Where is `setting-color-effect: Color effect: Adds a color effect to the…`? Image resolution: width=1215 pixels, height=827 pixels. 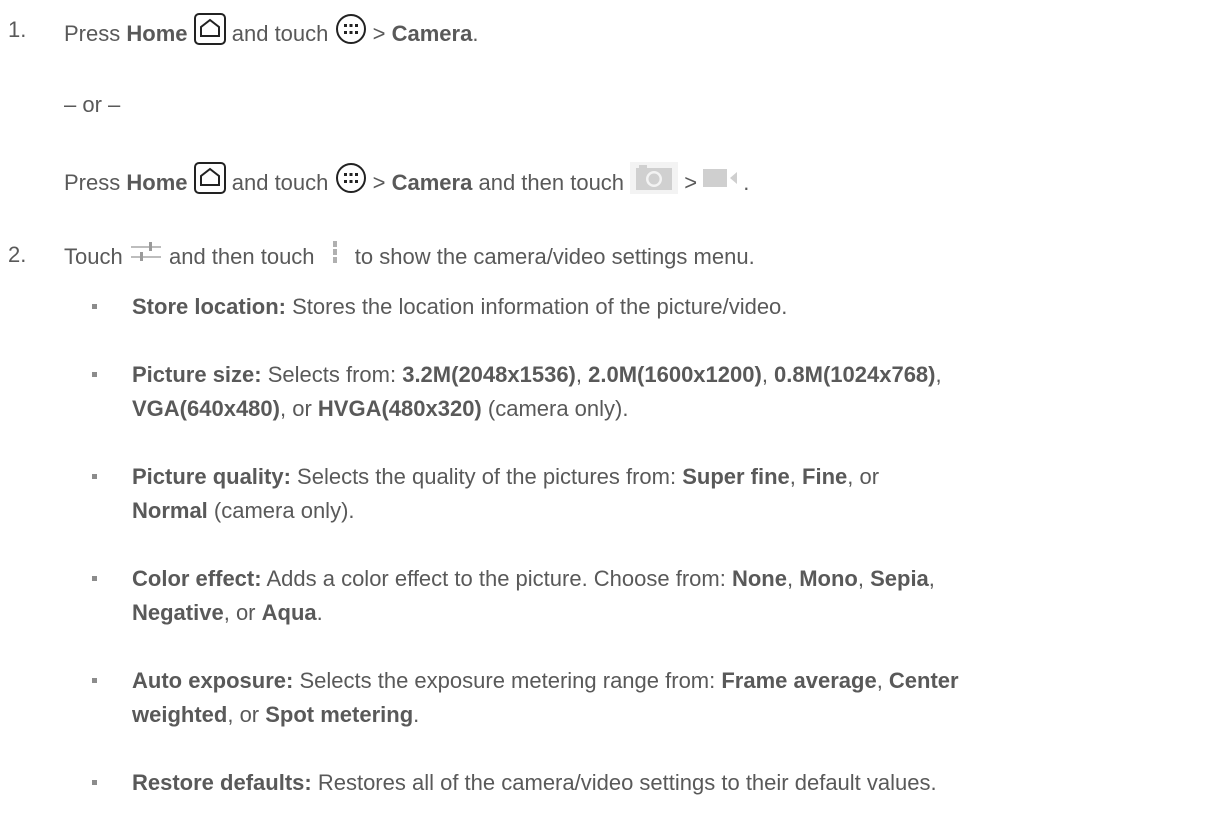 setting-color-effect: Color effect: Adds a color effect to the… is located at coordinates (533, 595).